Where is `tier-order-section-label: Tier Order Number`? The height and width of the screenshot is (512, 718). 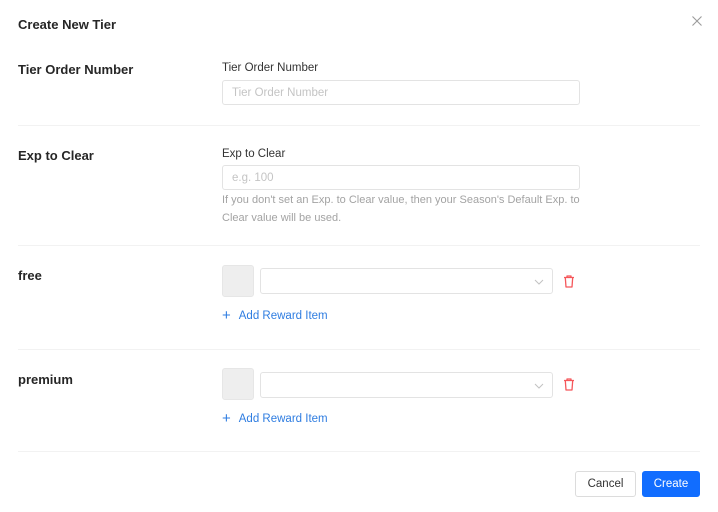
tier-order-section-label: Tier Order Number is located at coordinates (76, 69).